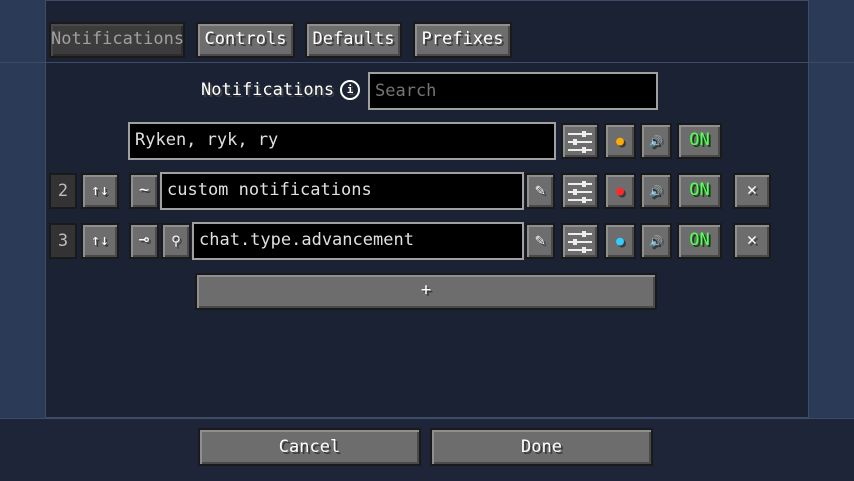  Describe the element at coordinates (462, 40) in the screenshot. I see `tab-prefixes: Prefixes` at that location.